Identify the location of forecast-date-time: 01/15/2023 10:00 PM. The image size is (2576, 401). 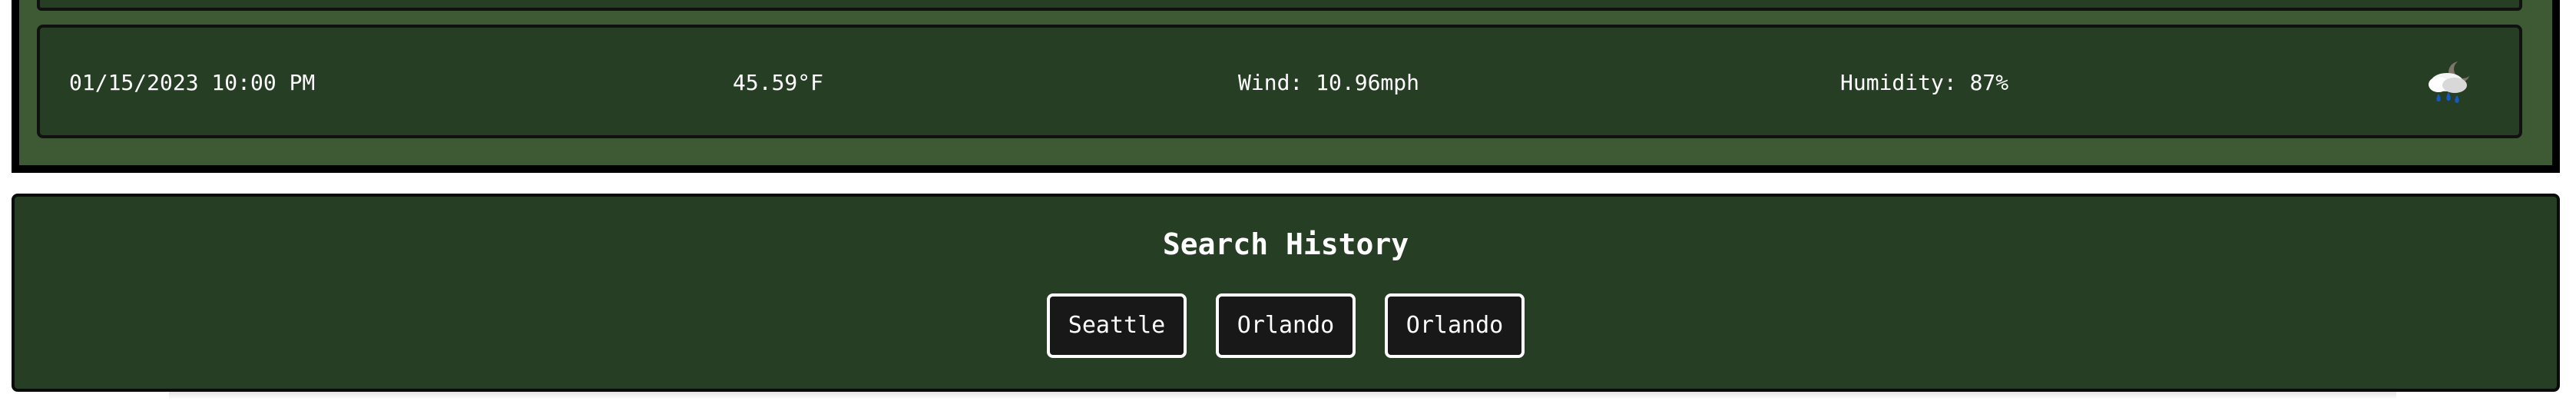
(192, 82).